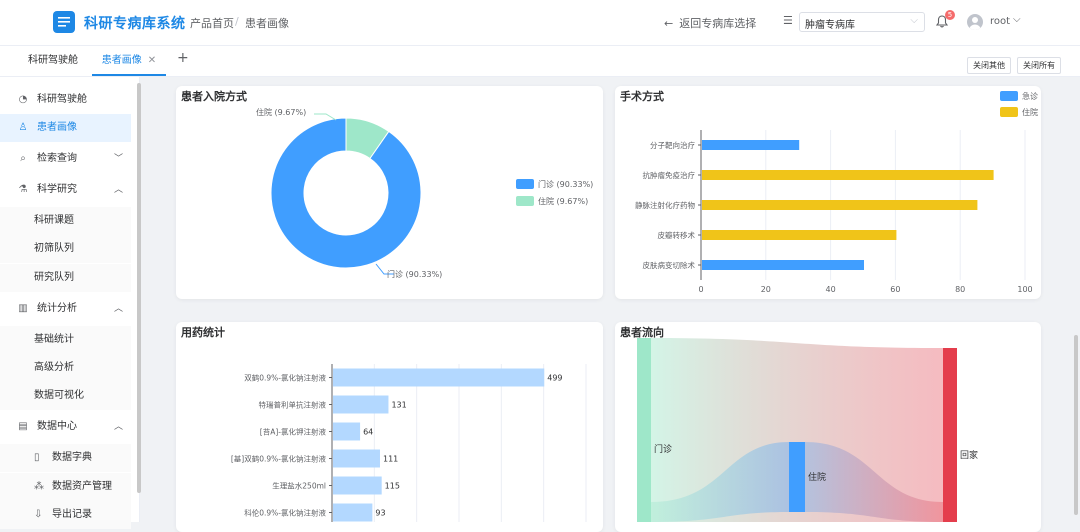  I want to click on breadcrumb-current: 患者画像, so click(267, 23).